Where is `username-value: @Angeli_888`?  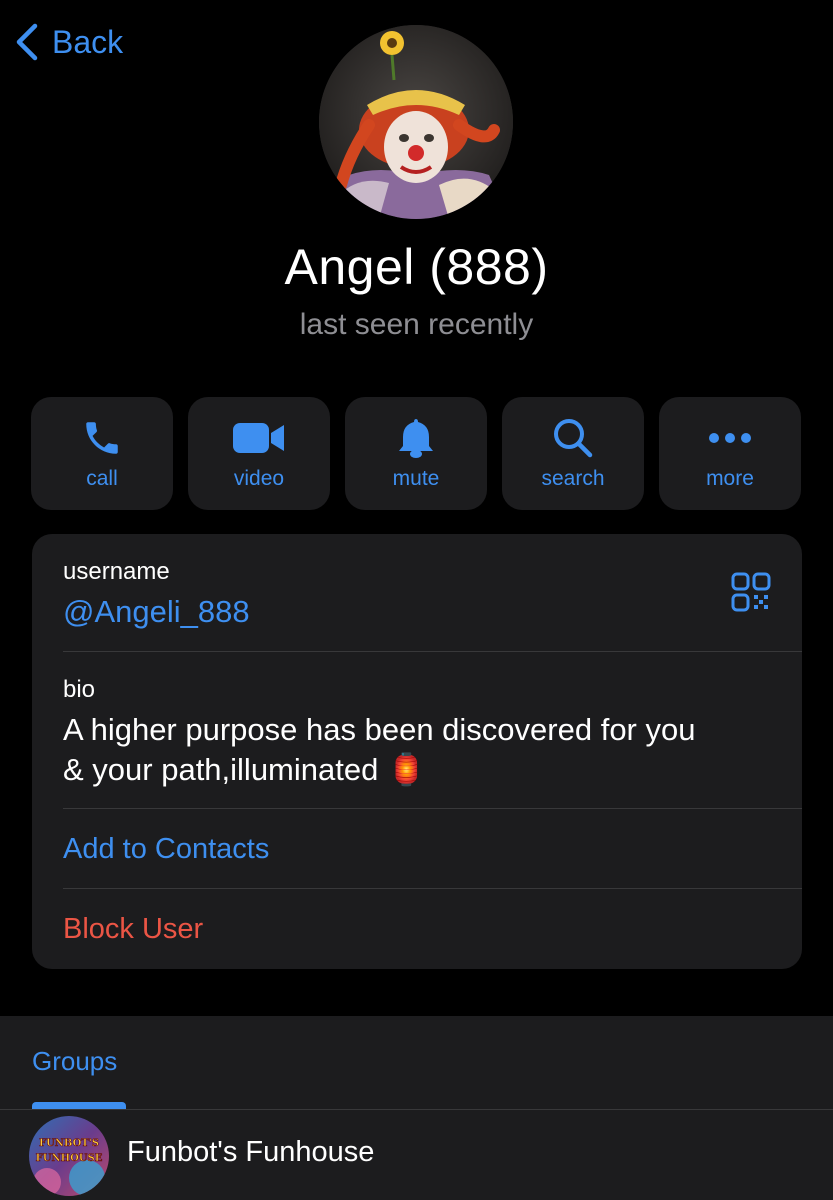 username-value: @Angeli_888 is located at coordinates (432, 612).